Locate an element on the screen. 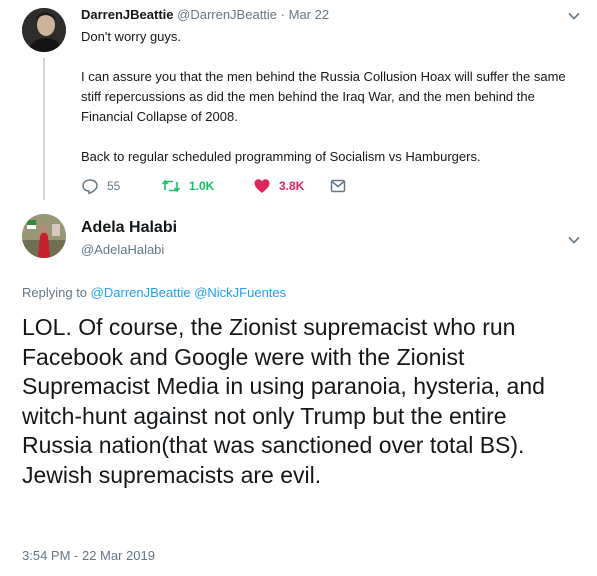  tweet1-date: Mar 22 is located at coordinates (309, 14).